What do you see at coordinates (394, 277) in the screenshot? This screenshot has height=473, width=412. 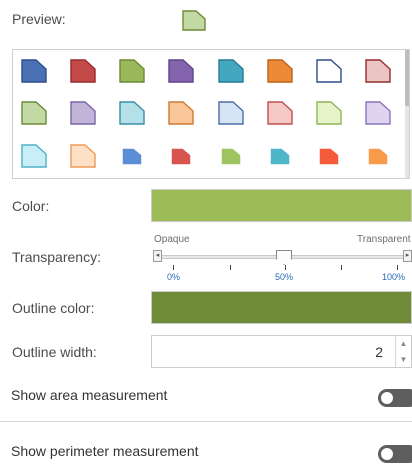 I see `tick-label-100: 100%` at bounding box center [394, 277].